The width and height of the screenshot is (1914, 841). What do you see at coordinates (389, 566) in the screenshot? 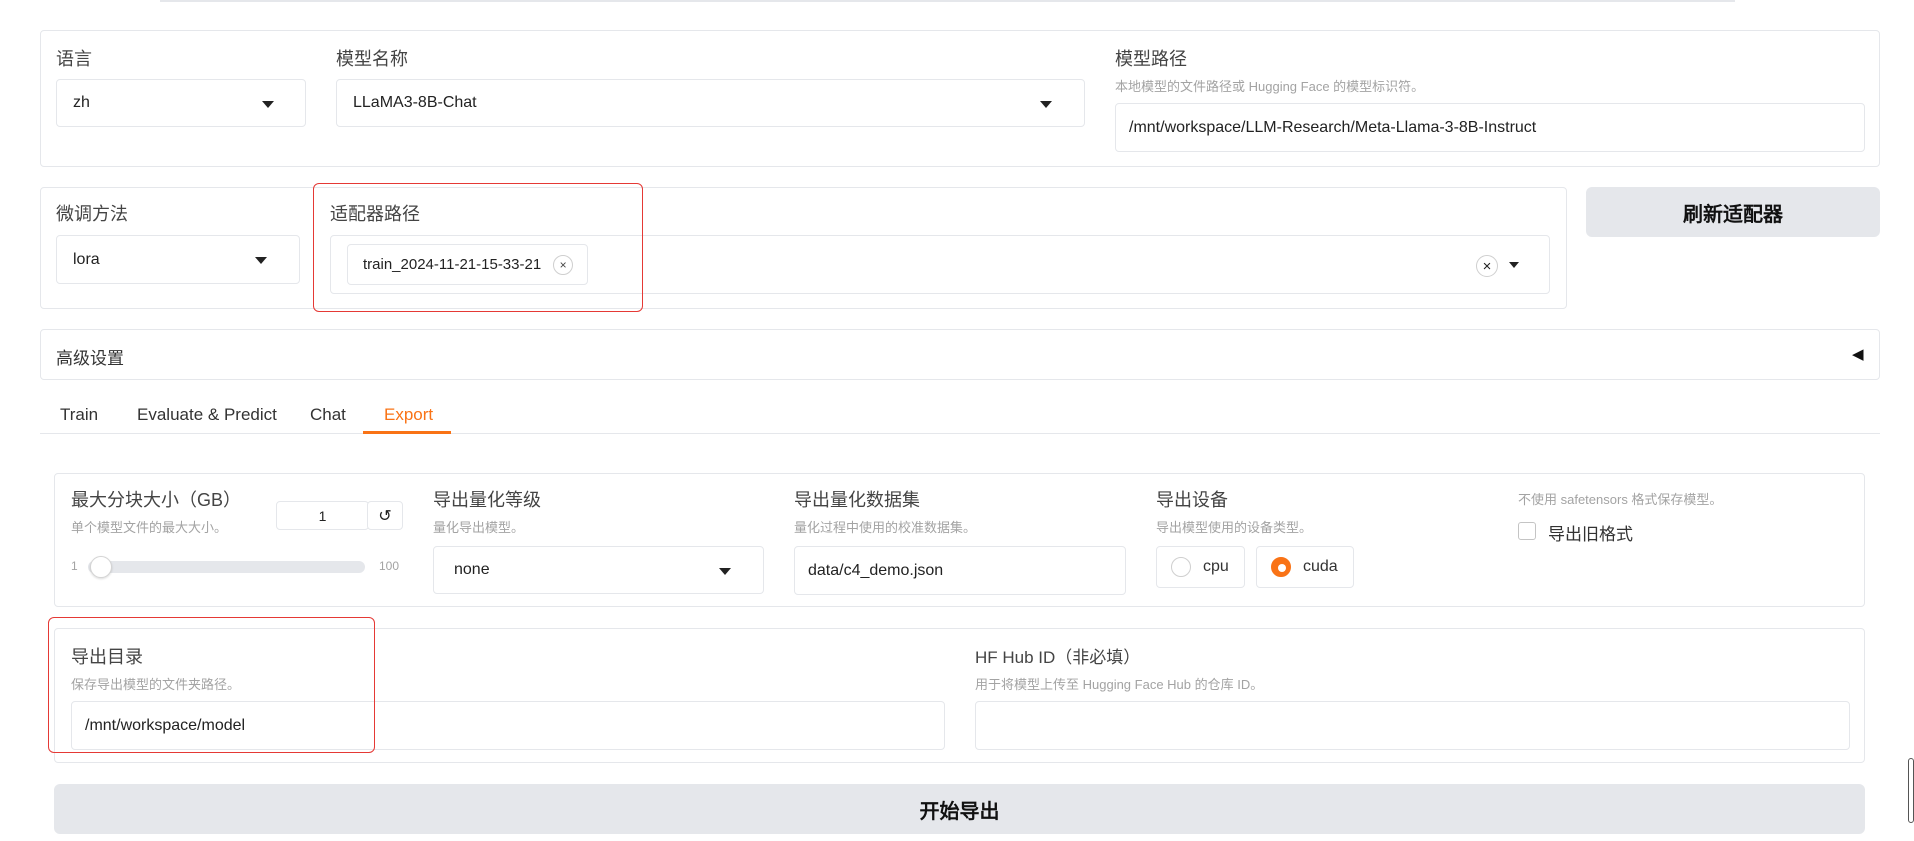
I see `slider-max-label: 100` at bounding box center [389, 566].